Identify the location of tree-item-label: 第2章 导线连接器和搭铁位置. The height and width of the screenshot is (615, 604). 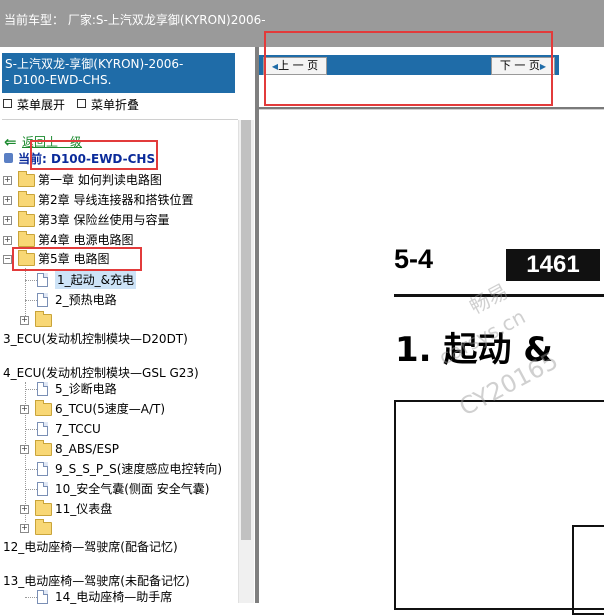
(116, 200).